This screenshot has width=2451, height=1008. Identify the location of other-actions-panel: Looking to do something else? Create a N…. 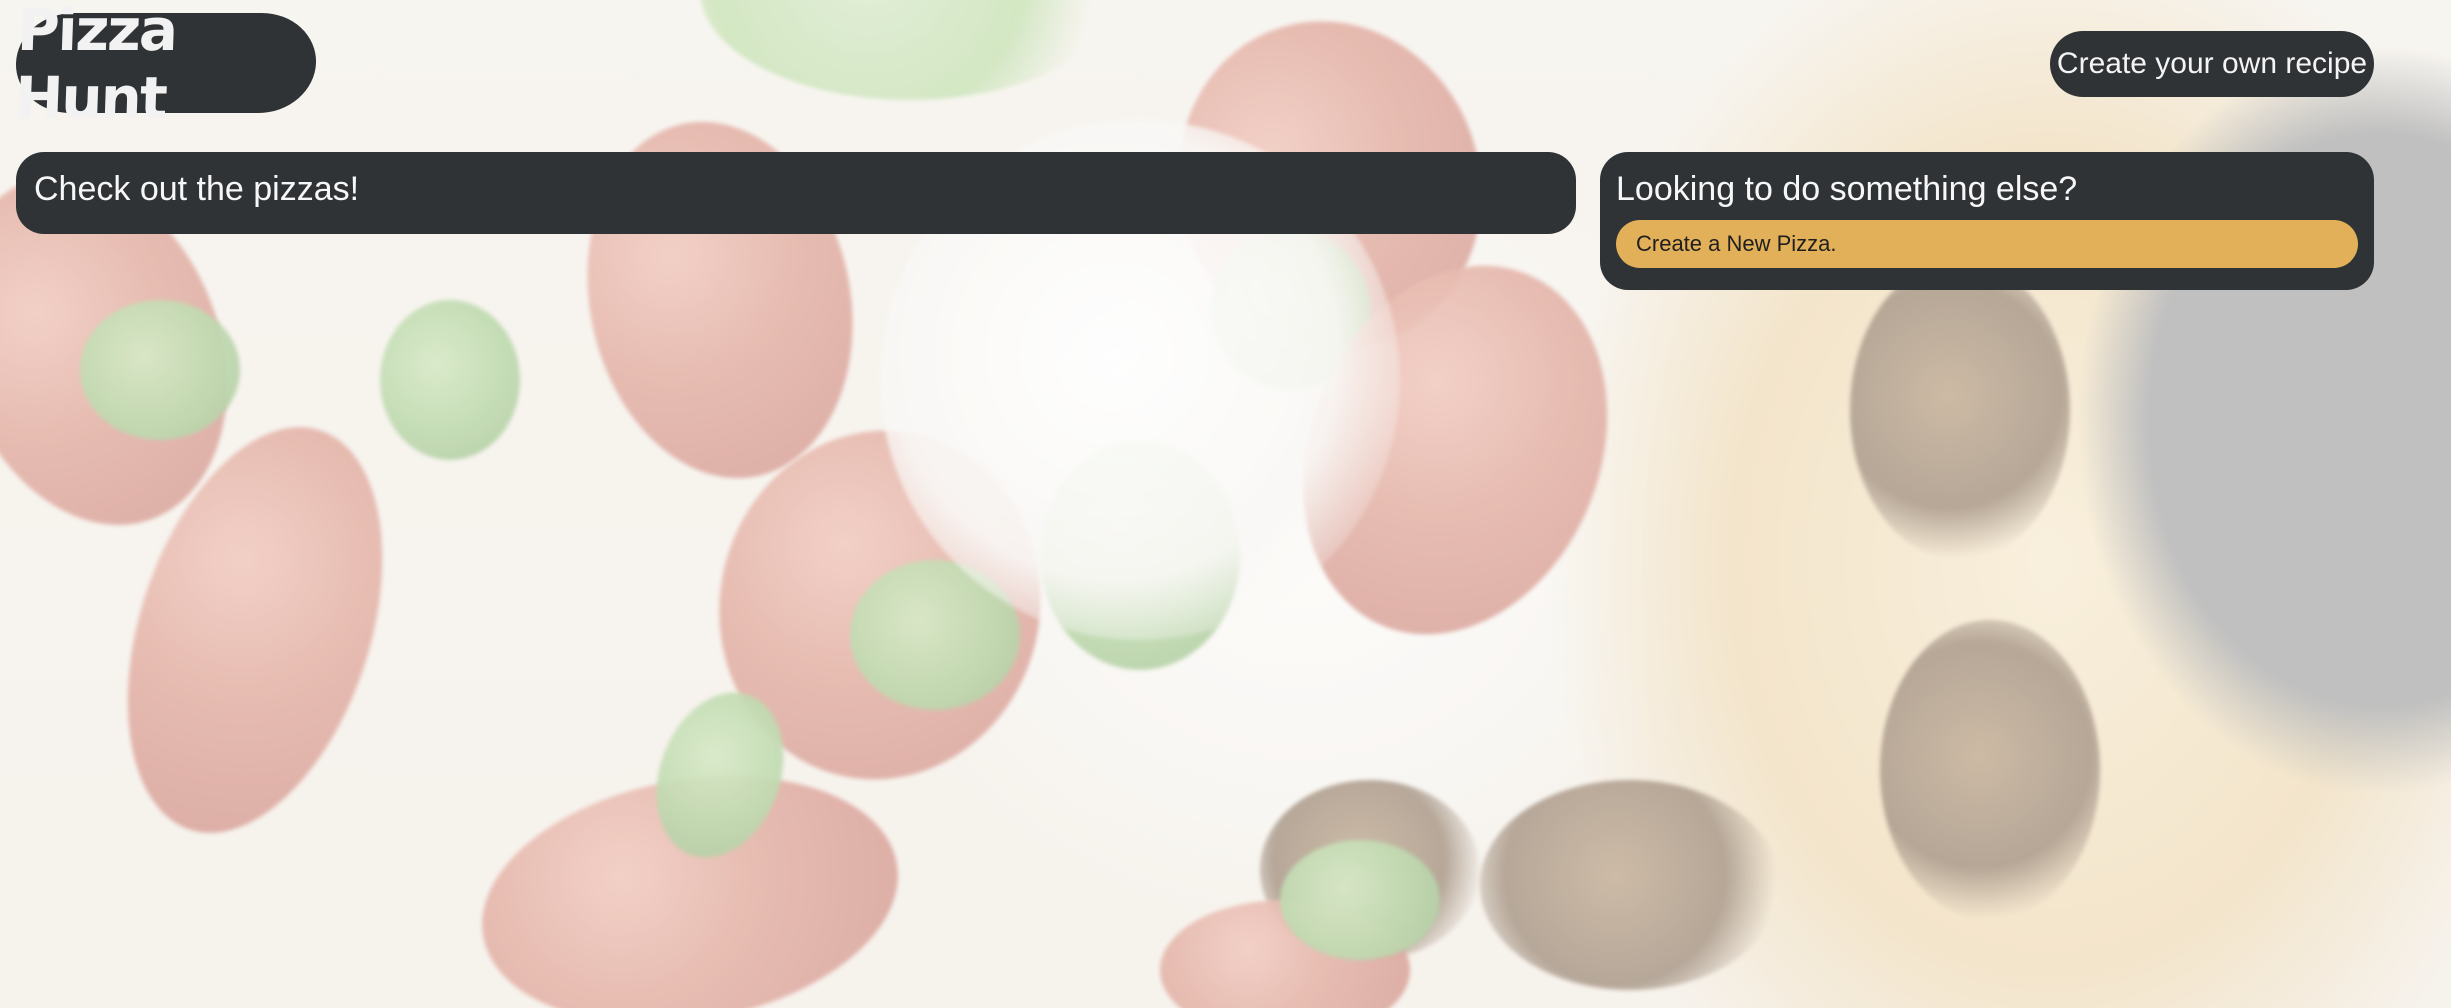
(1987, 221).